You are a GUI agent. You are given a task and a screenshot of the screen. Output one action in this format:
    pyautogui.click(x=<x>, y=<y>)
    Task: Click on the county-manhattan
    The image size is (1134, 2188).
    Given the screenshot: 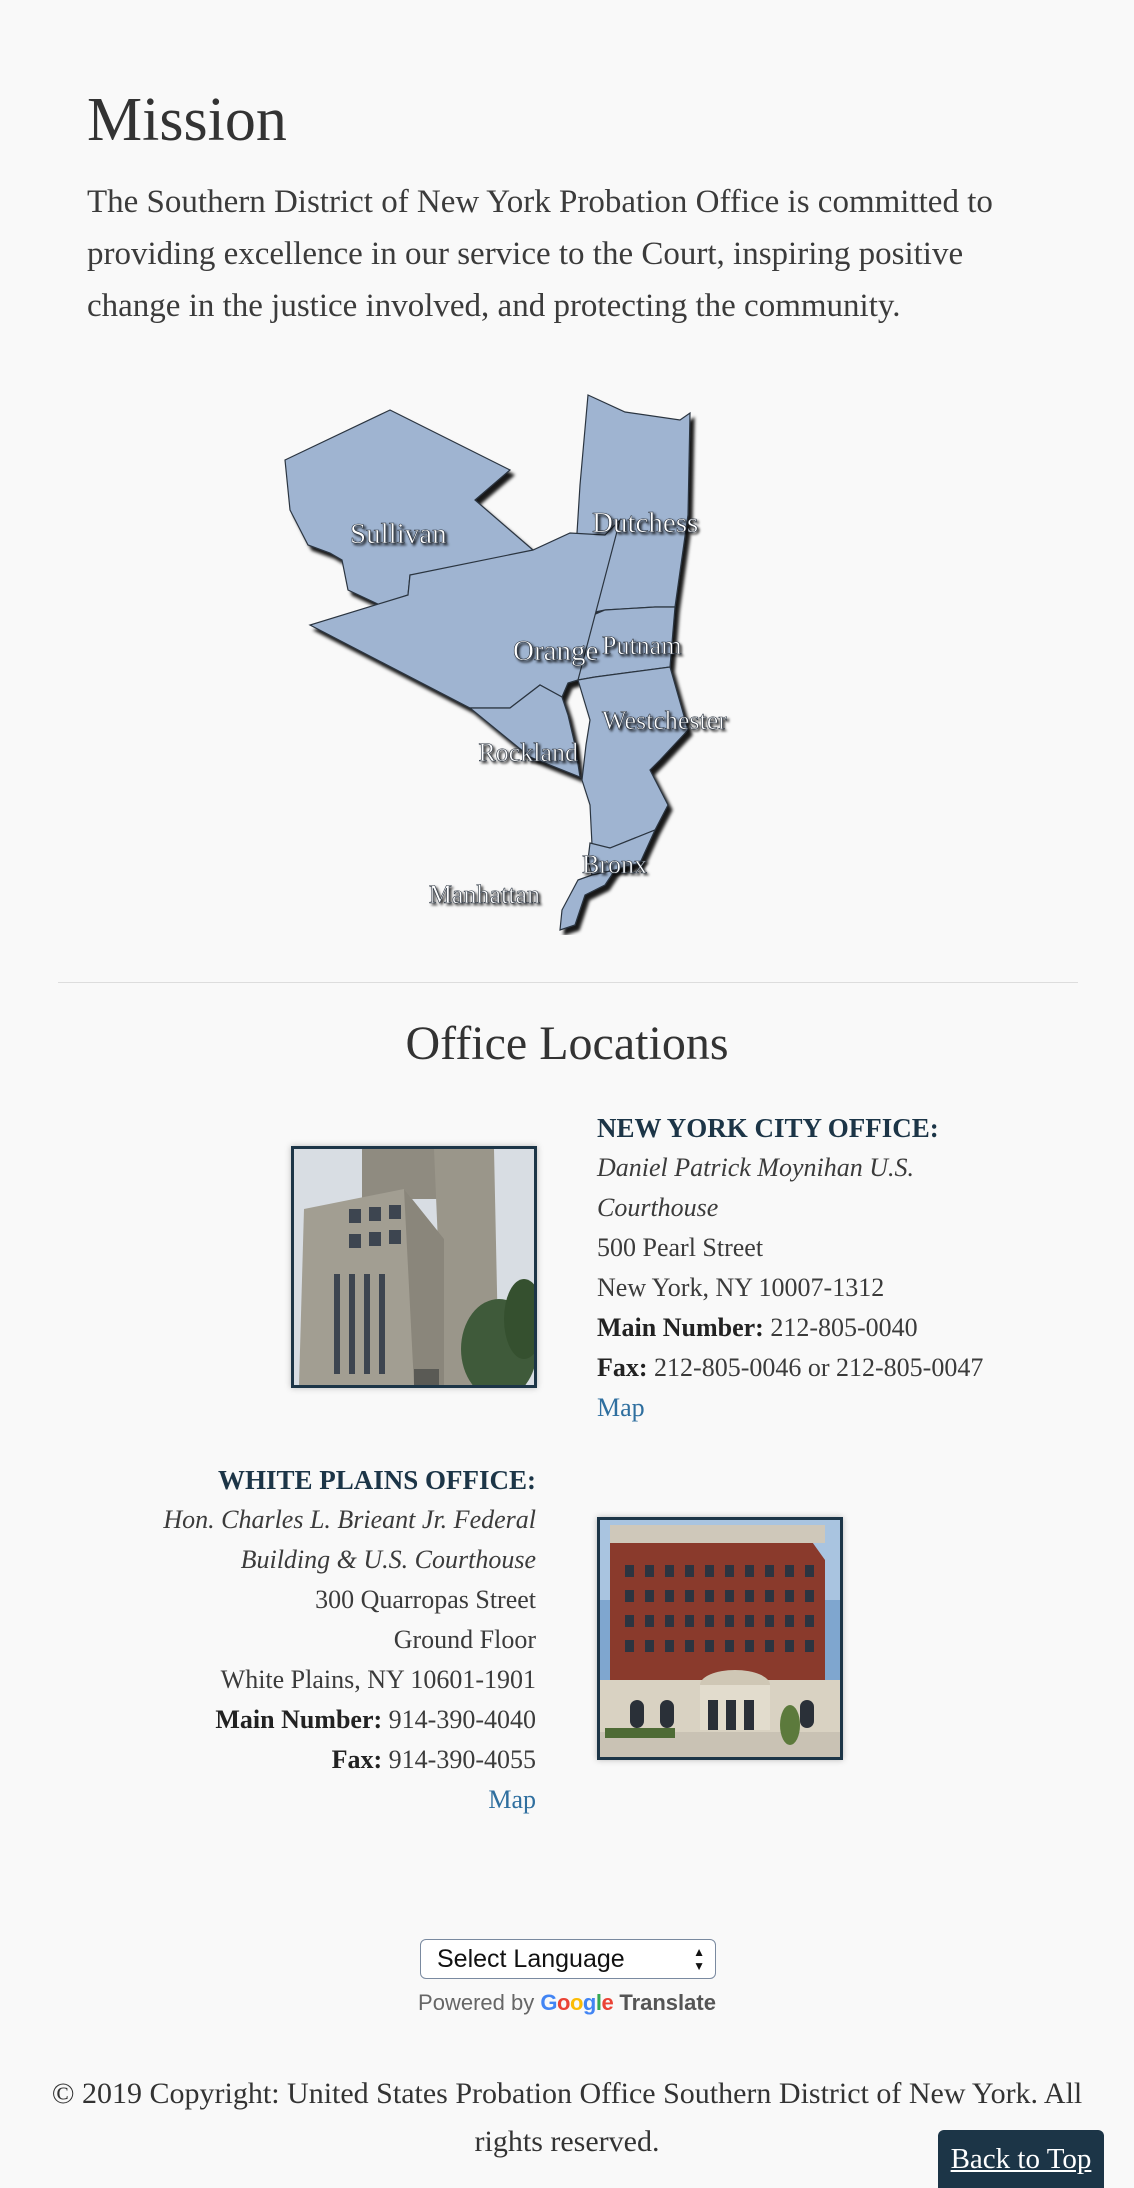 What is the action you would take?
    pyautogui.click(x=588, y=900)
    